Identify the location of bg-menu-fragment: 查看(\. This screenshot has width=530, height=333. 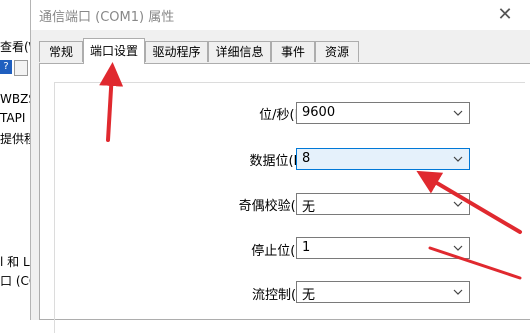
(15, 47).